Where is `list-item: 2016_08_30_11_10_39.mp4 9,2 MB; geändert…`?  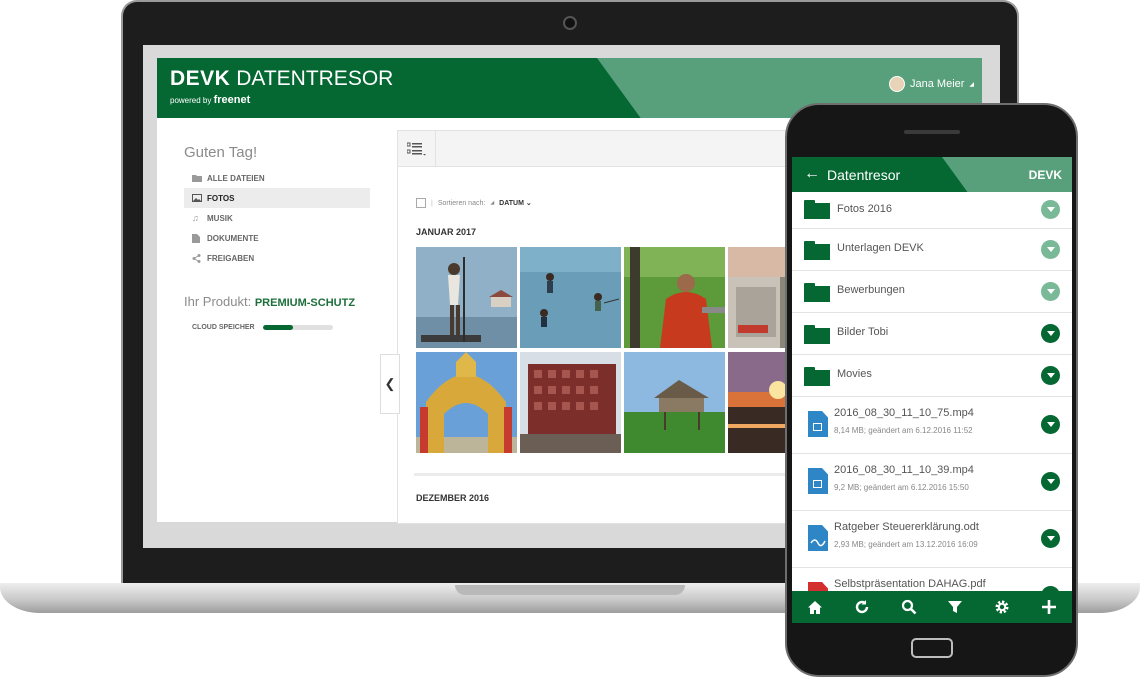 list-item: 2016_08_30_11_10_39.mp4 9,2 MB; geändert… is located at coordinates (932, 482).